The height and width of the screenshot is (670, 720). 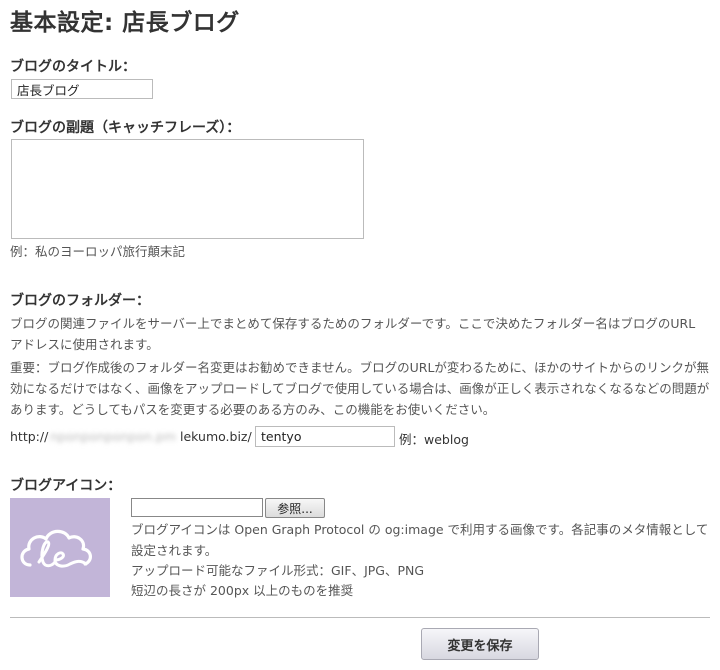 I want to click on blog-icon-preview, so click(x=60, y=547).